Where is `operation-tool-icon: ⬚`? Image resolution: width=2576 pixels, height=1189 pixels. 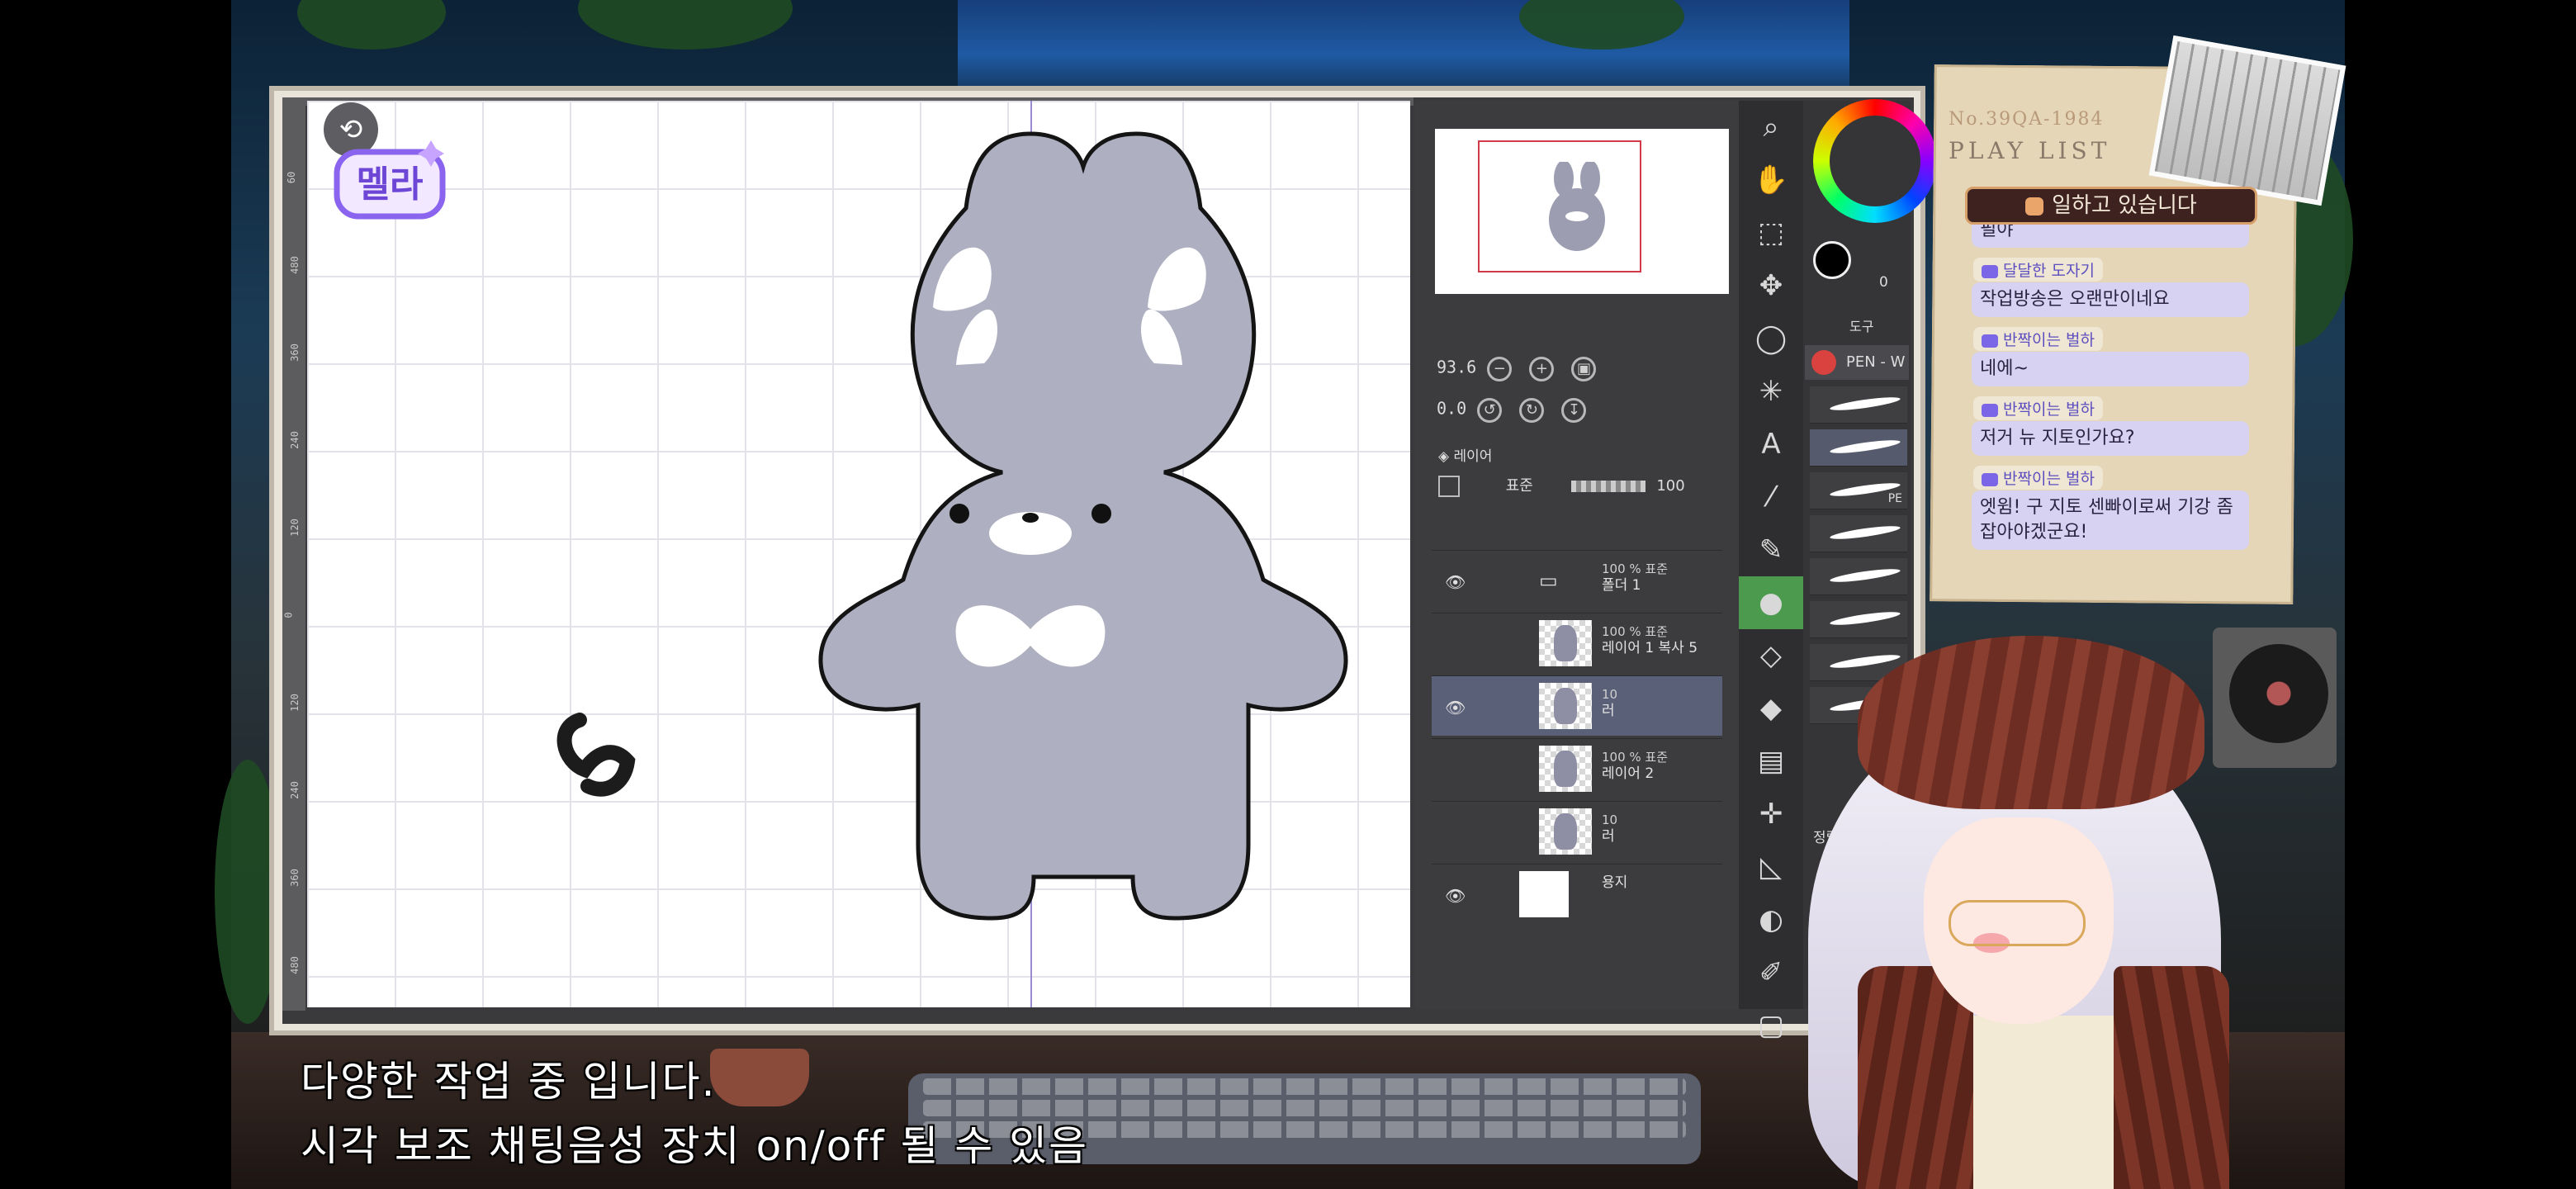 operation-tool-icon: ⬚ is located at coordinates (1771, 232).